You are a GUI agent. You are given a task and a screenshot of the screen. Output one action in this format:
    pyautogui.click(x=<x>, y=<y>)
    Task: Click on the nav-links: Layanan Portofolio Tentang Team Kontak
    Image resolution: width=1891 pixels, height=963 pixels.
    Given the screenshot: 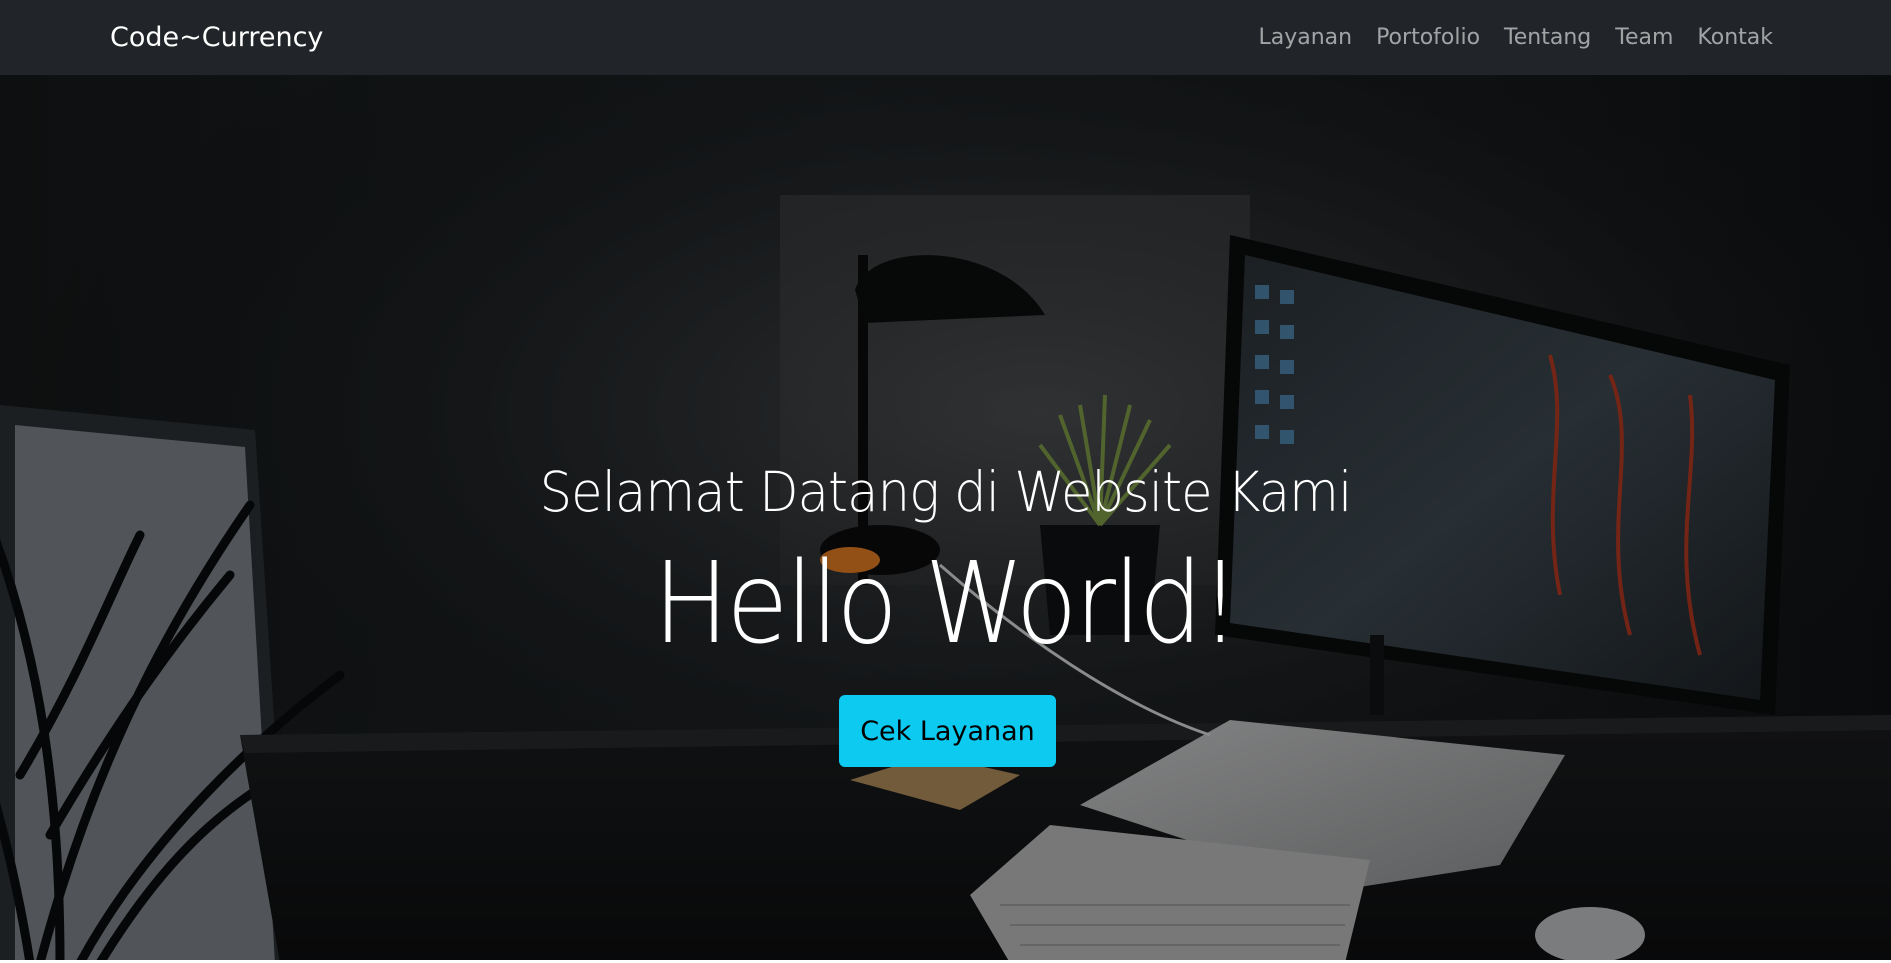 What is the action you would take?
    pyautogui.click(x=1515, y=37)
    